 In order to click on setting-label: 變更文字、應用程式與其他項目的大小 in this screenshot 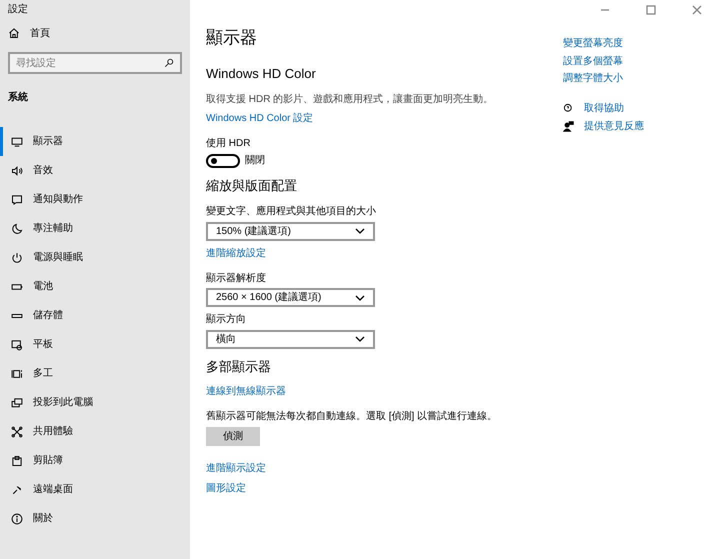, I will do `click(291, 212)`.